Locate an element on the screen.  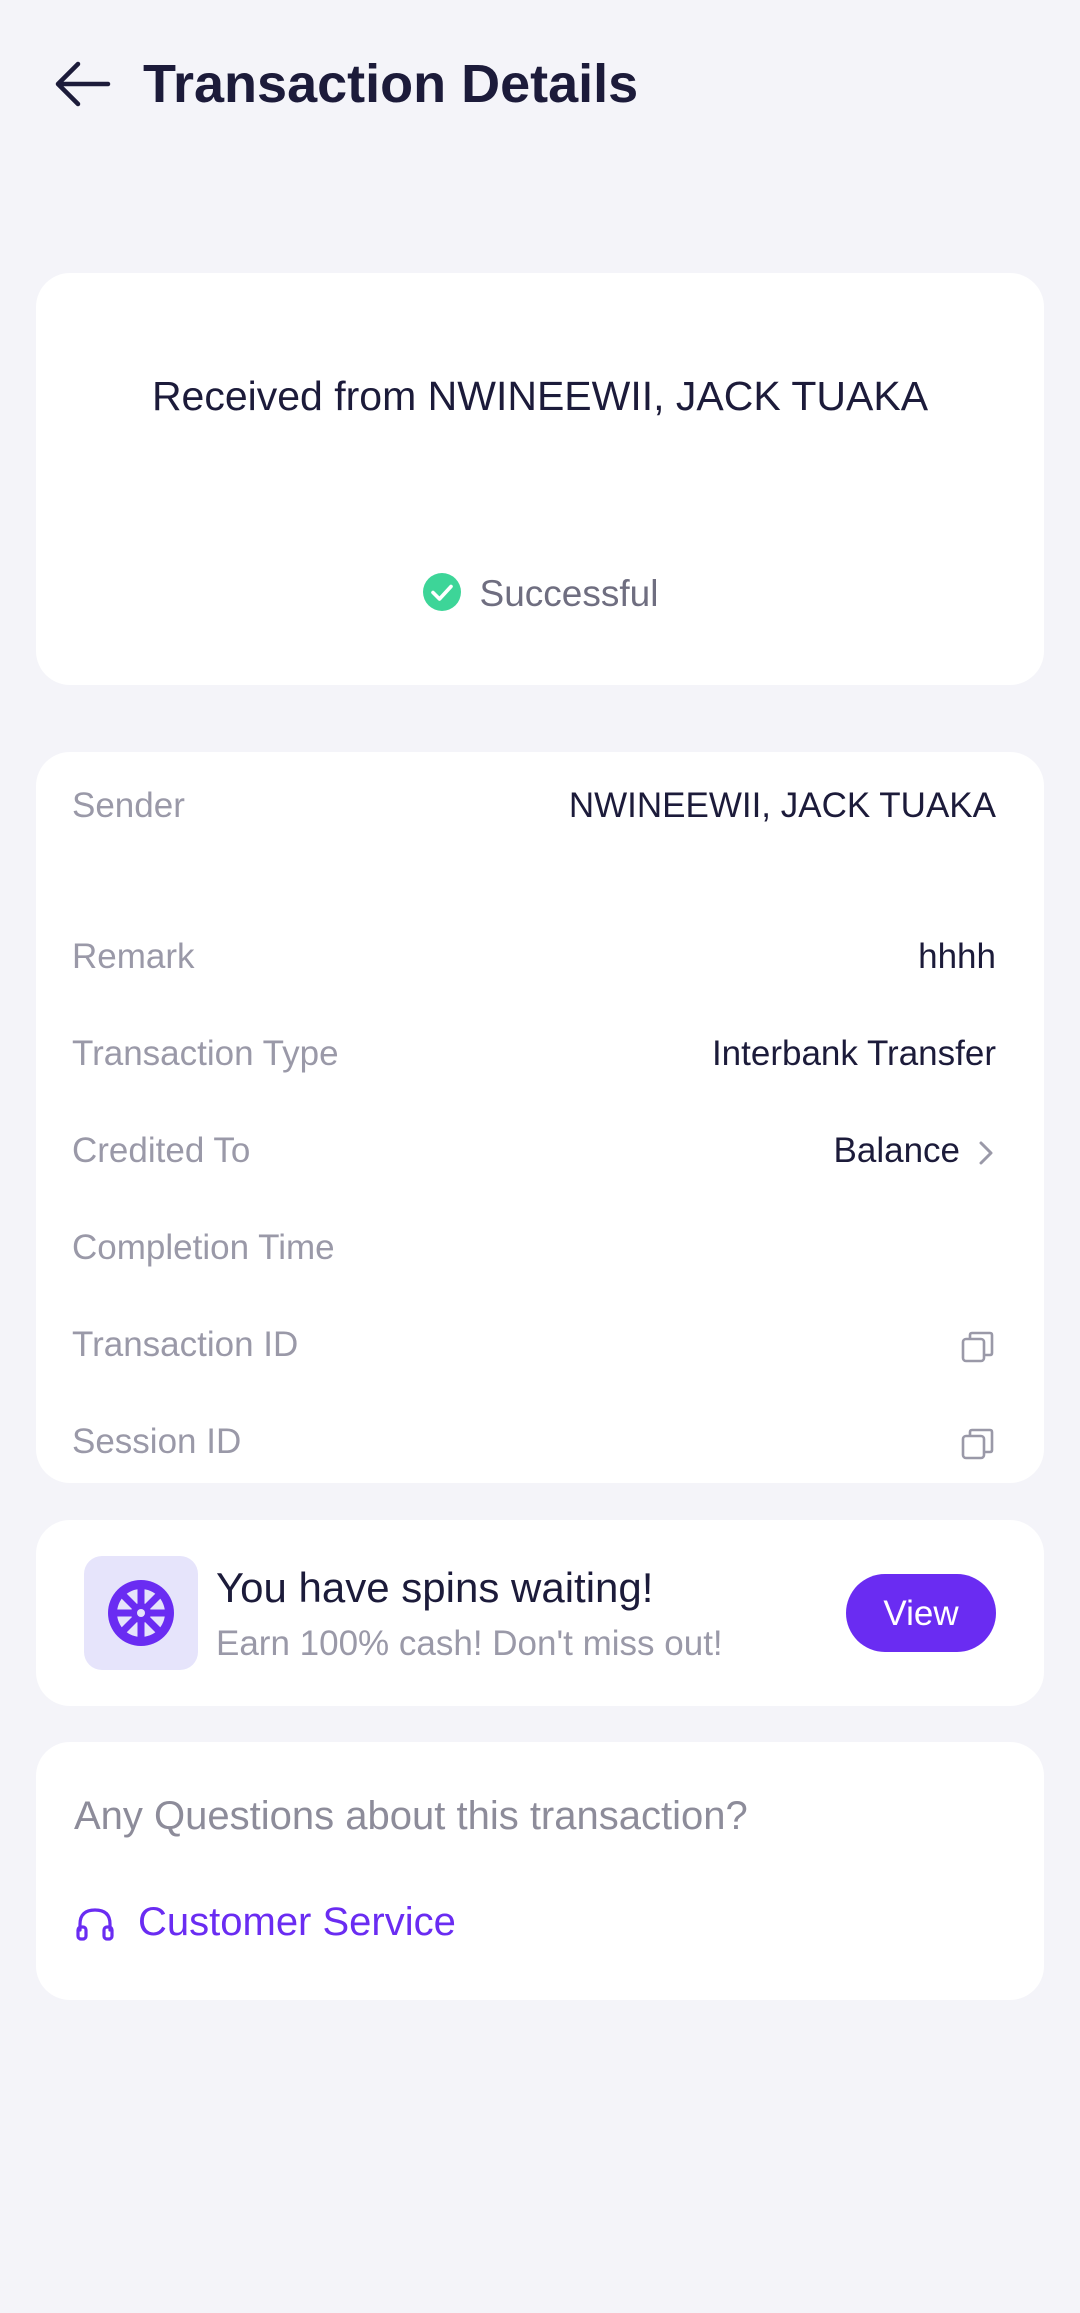
detail-row-sender: Sender NWINEEWII, JACK TUAKA is located at coordinates (534, 808).